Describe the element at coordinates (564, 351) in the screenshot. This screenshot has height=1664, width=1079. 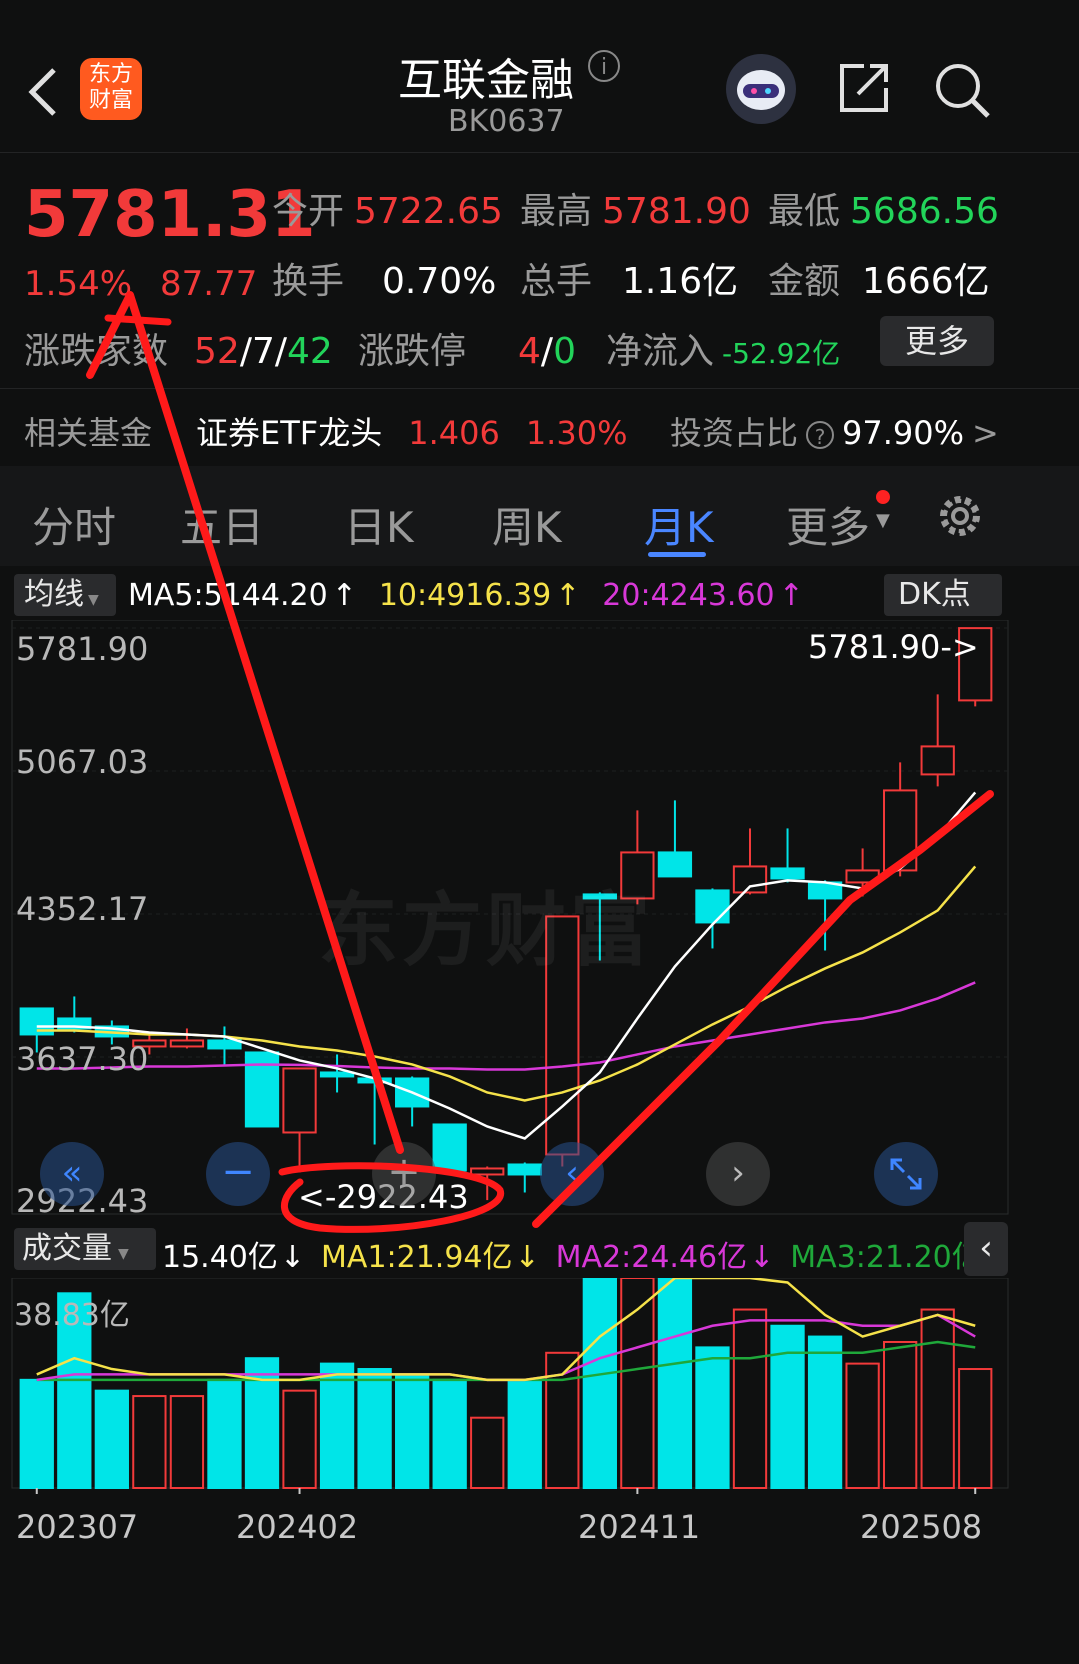
I see `limit-down: 0` at that location.